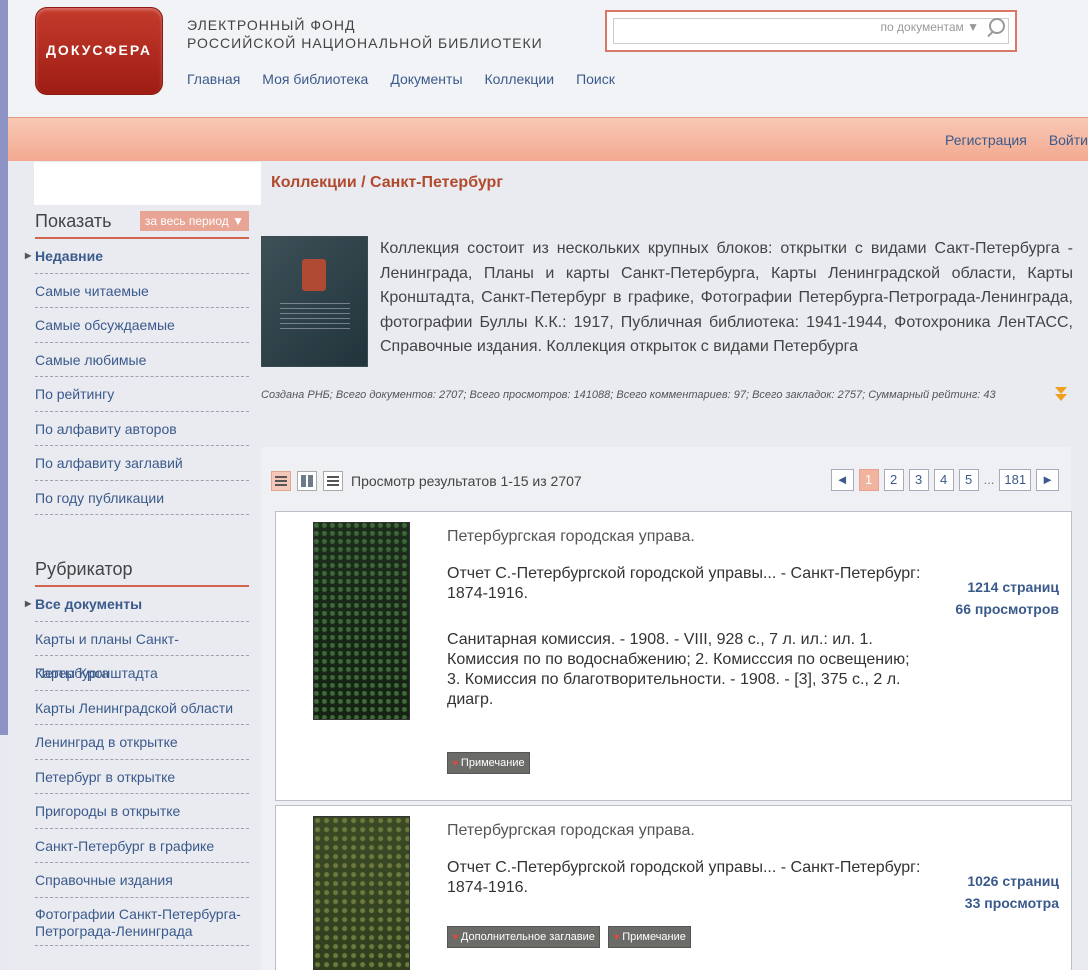 The image size is (1088, 970). What do you see at coordinates (893, 480) in the screenshot?
I see `pager-page-2: 2` at bounding box center [893, 480].